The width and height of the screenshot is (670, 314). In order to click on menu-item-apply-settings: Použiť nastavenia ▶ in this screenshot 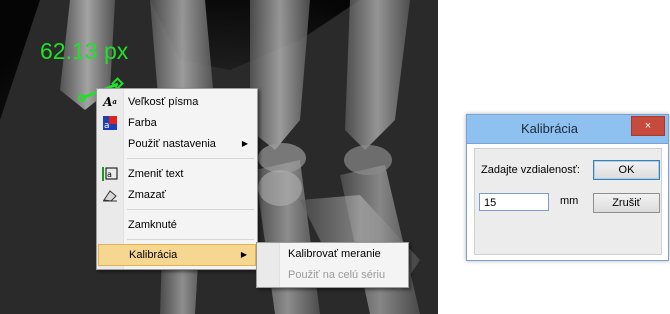, I will do `click(177, 144)`.